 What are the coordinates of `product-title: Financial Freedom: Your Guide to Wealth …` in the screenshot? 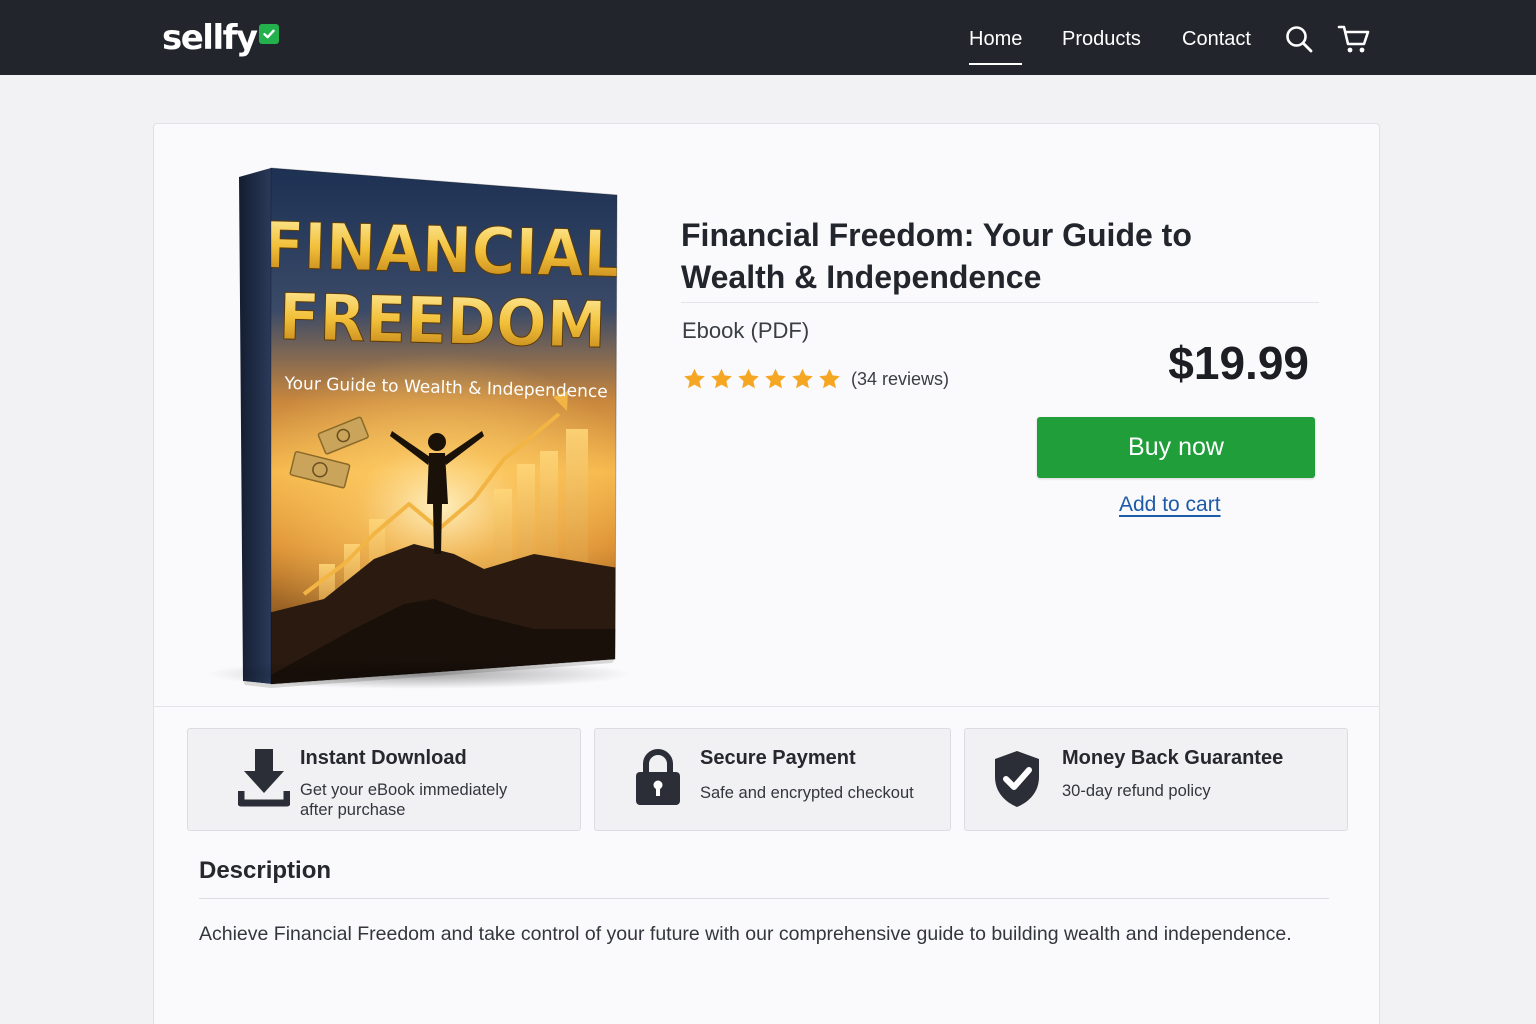 It's located at (936, 256).